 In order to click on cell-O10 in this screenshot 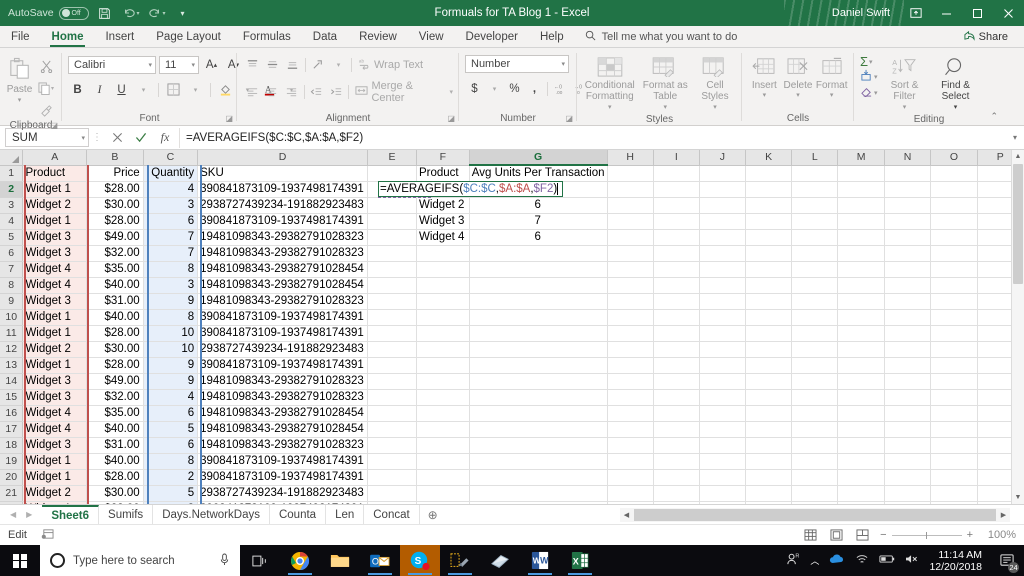, I will do `click(954, 317)`.